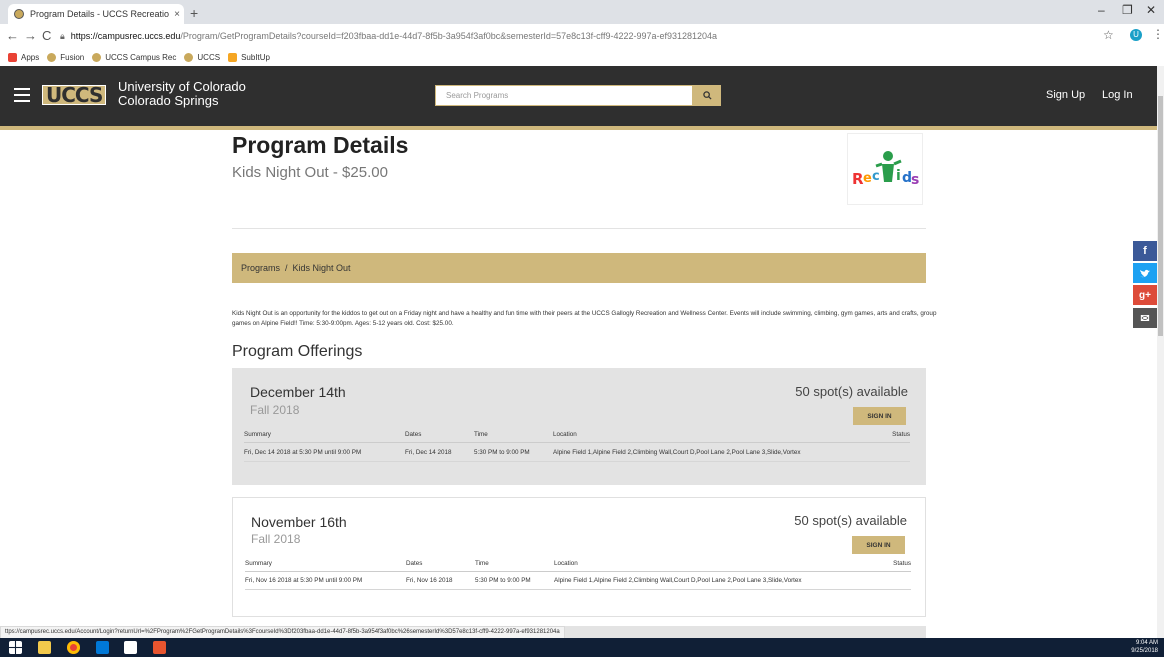 This screenshot has width=1164, height=657. What do you see at coordinates (74, 95) in the screenshot?
I see `uccs-logo: UCCS` at bounding box center [74, 95].